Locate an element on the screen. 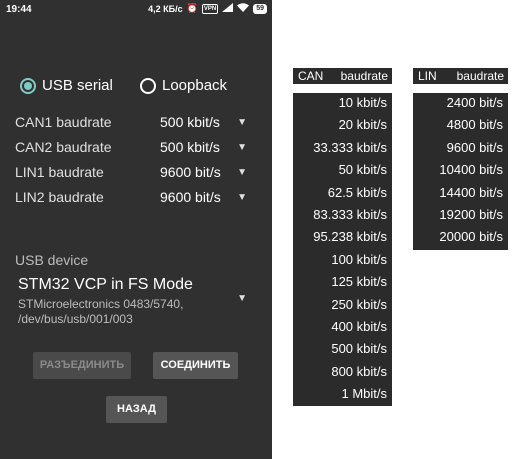  can1-baudrate-select: 500 kbit/s is located at coordinates (190, 122).